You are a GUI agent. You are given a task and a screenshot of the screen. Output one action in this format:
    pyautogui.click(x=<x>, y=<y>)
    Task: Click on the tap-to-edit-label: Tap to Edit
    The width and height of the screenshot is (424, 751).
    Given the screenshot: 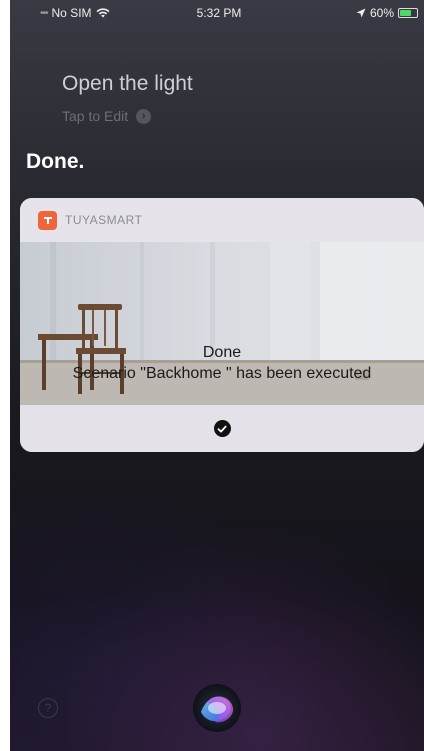 What is the action you would take?
    pyautogui.click(x=95, y=116)
    